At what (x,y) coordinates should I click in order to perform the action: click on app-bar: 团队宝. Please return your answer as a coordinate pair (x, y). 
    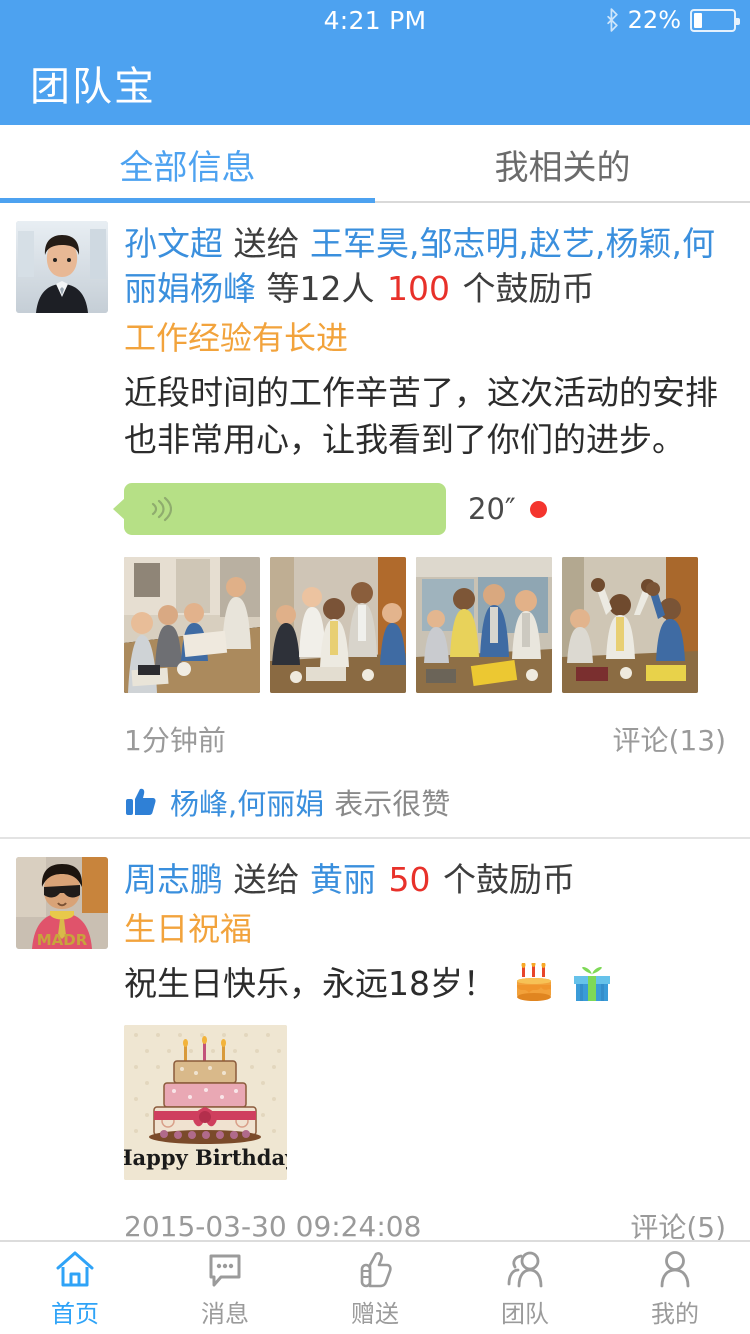
    Looking at the image, I should click on (375, 82).